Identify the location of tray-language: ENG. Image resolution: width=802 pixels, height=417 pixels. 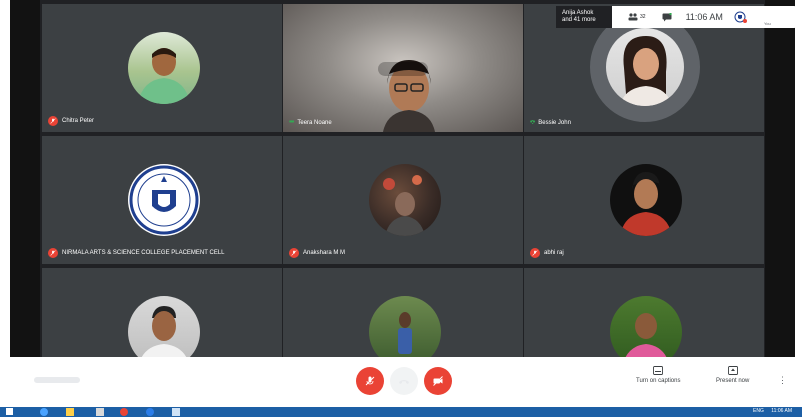
(758, 411).